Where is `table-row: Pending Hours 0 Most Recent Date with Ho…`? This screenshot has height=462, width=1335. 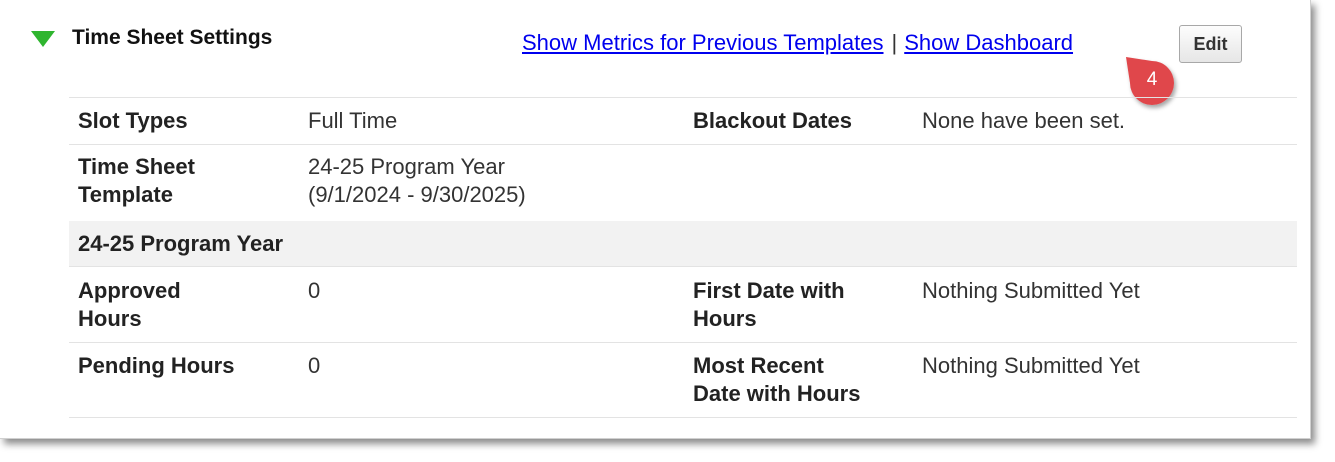 table-row: Pending Hours 0 Most Recent Date with Ho… is located at coordinates (683, 380).